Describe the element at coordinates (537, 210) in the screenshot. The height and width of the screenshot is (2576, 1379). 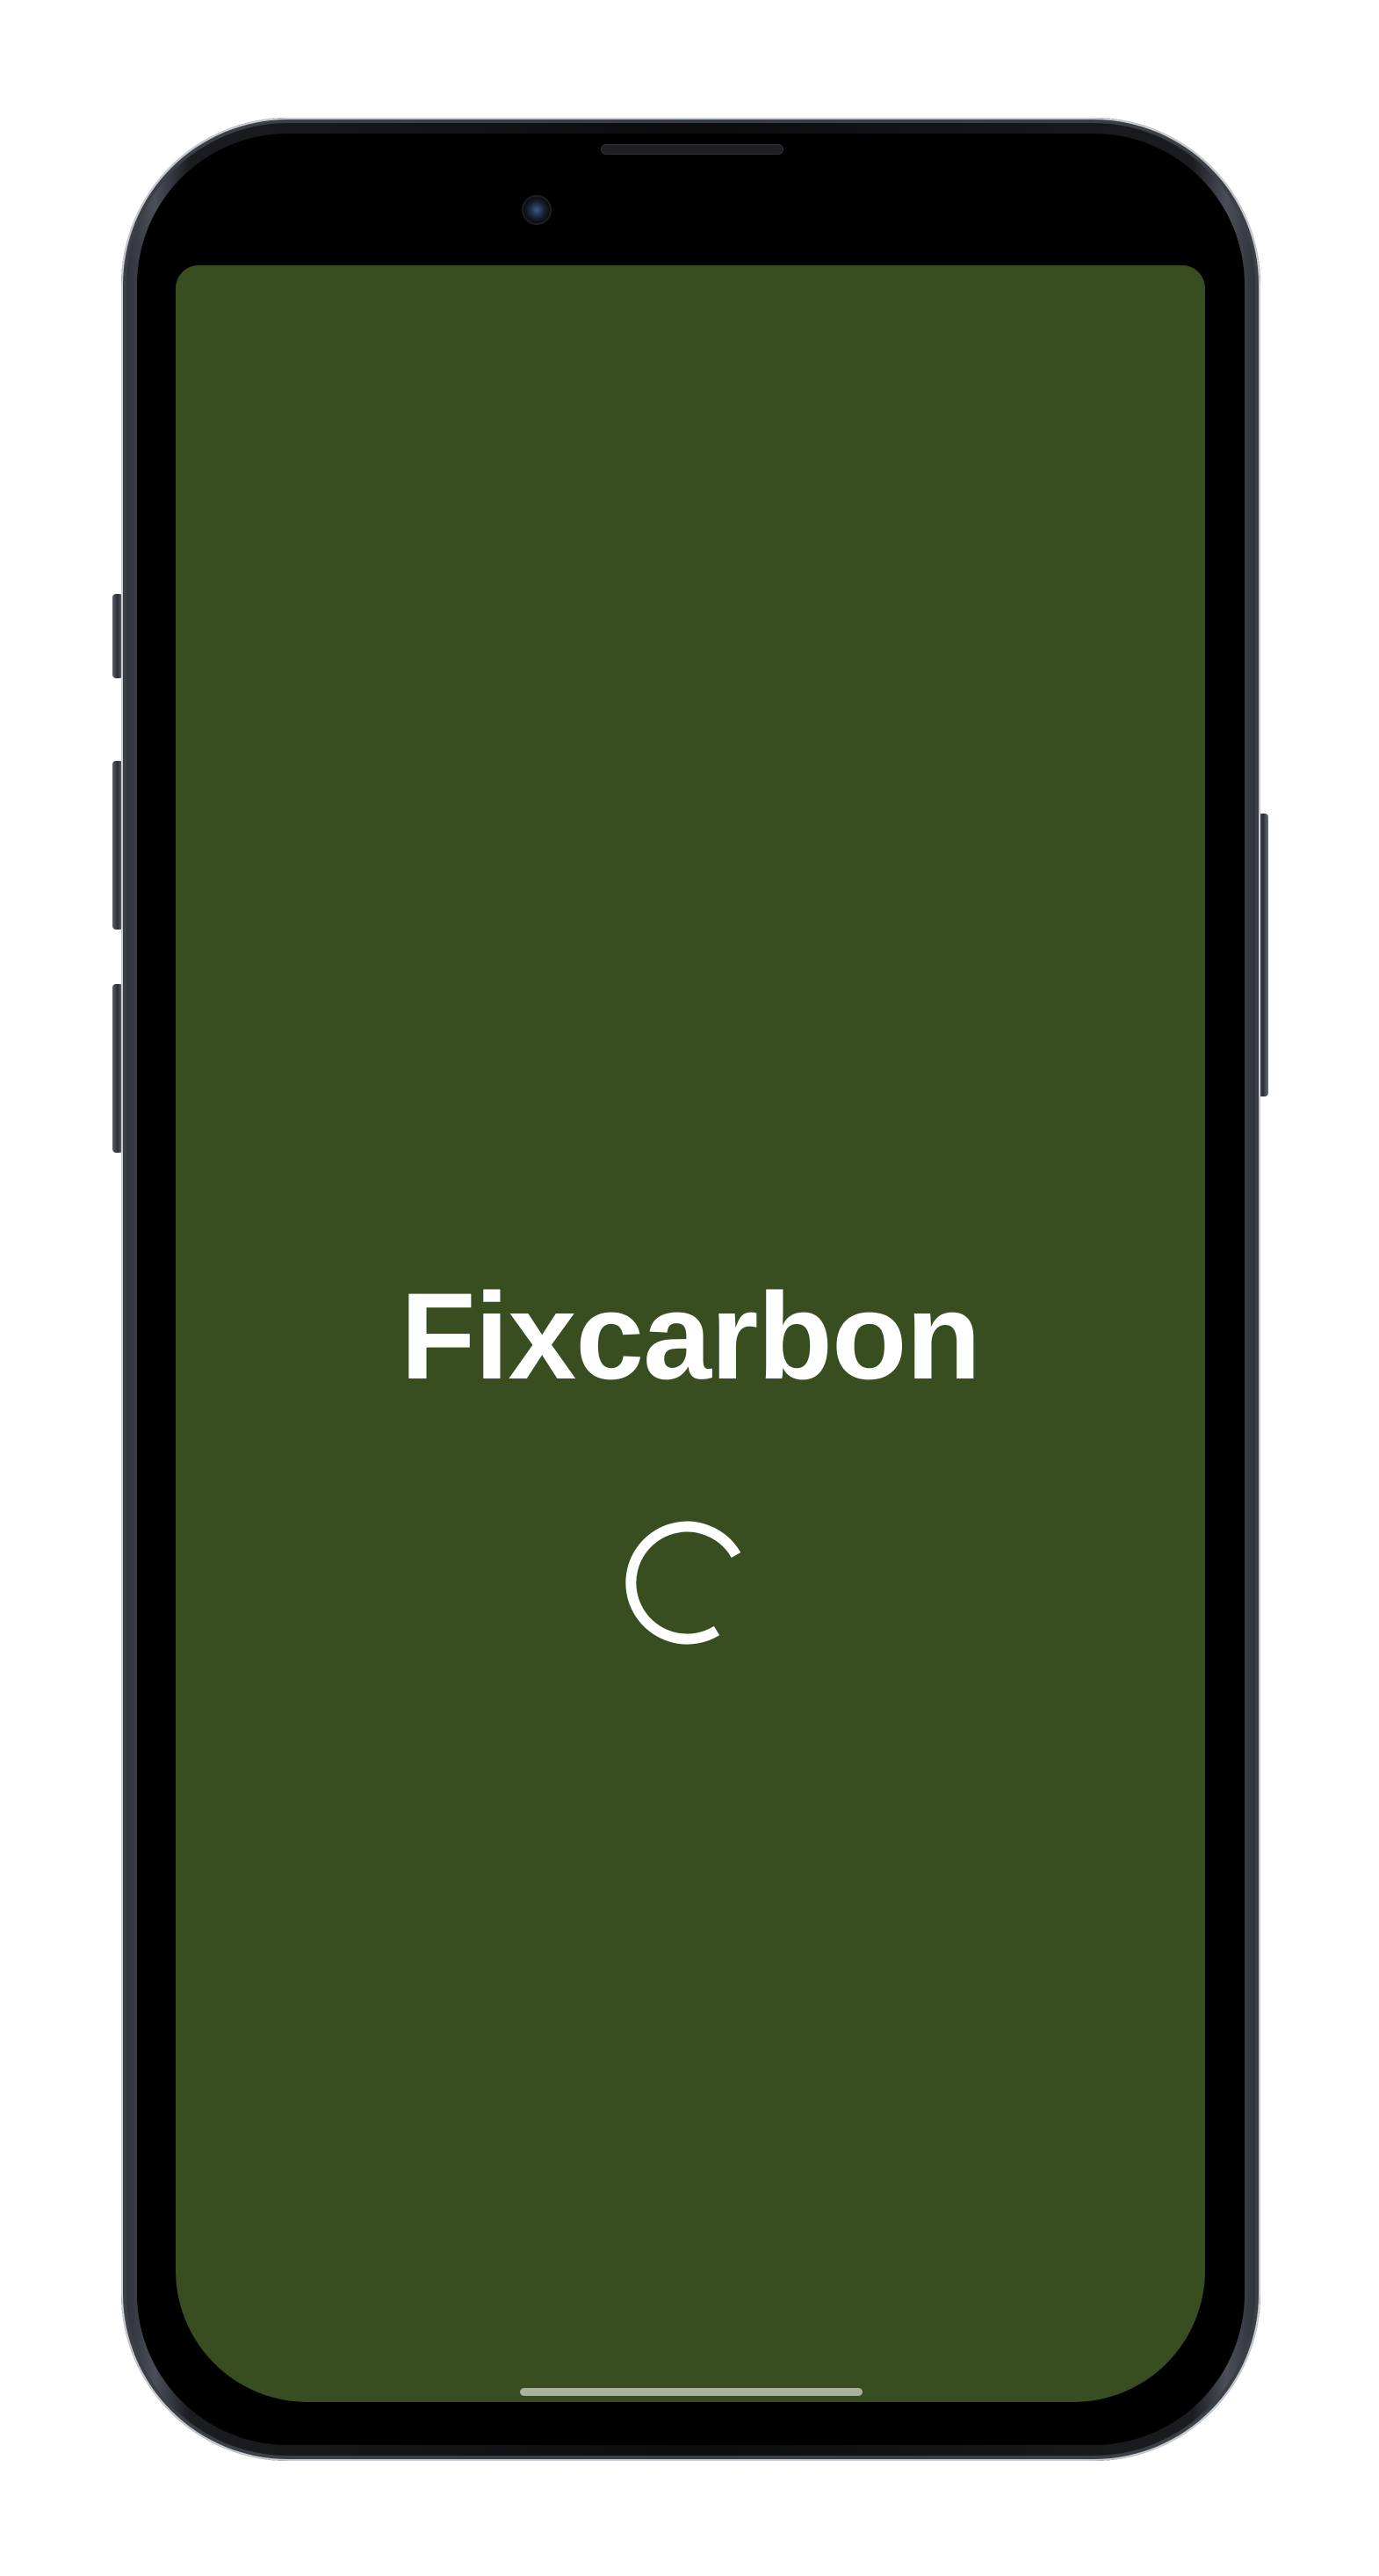
I see `front-camera-icon` at that location.